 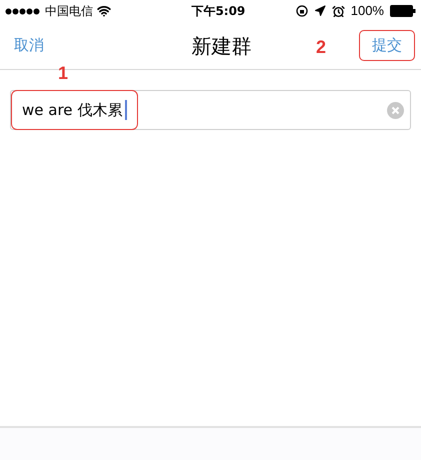 I want to click on annotation-number: 1, so click(x=63, y=73).